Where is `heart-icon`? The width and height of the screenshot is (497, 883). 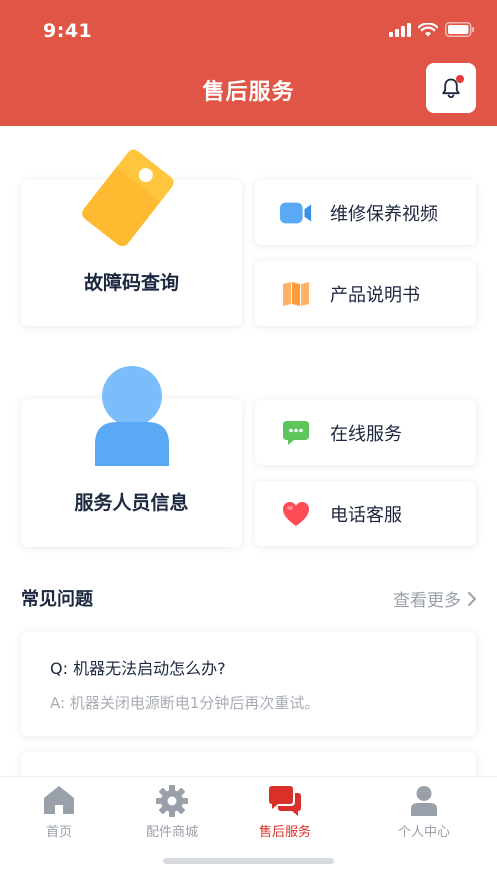
heart-icon is located at coordinates (296, 514).